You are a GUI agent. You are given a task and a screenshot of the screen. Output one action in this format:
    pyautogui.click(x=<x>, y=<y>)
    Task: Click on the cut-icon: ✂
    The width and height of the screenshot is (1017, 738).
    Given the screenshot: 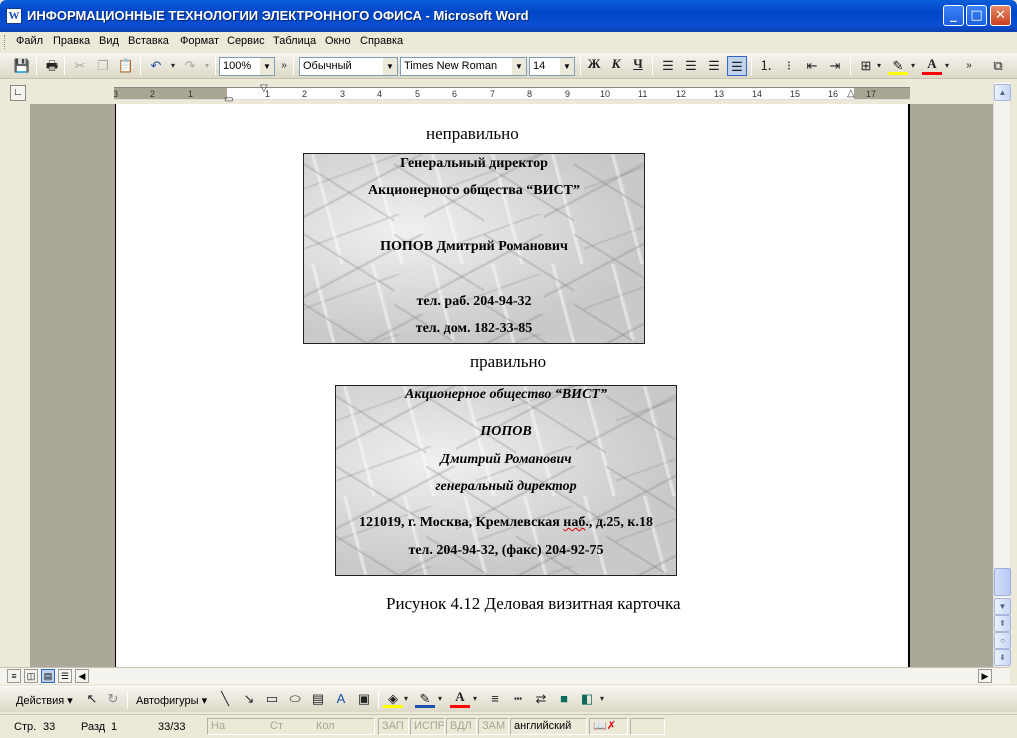 What is the action you would take?
    pyautogui.click(x=80, y=66)
    